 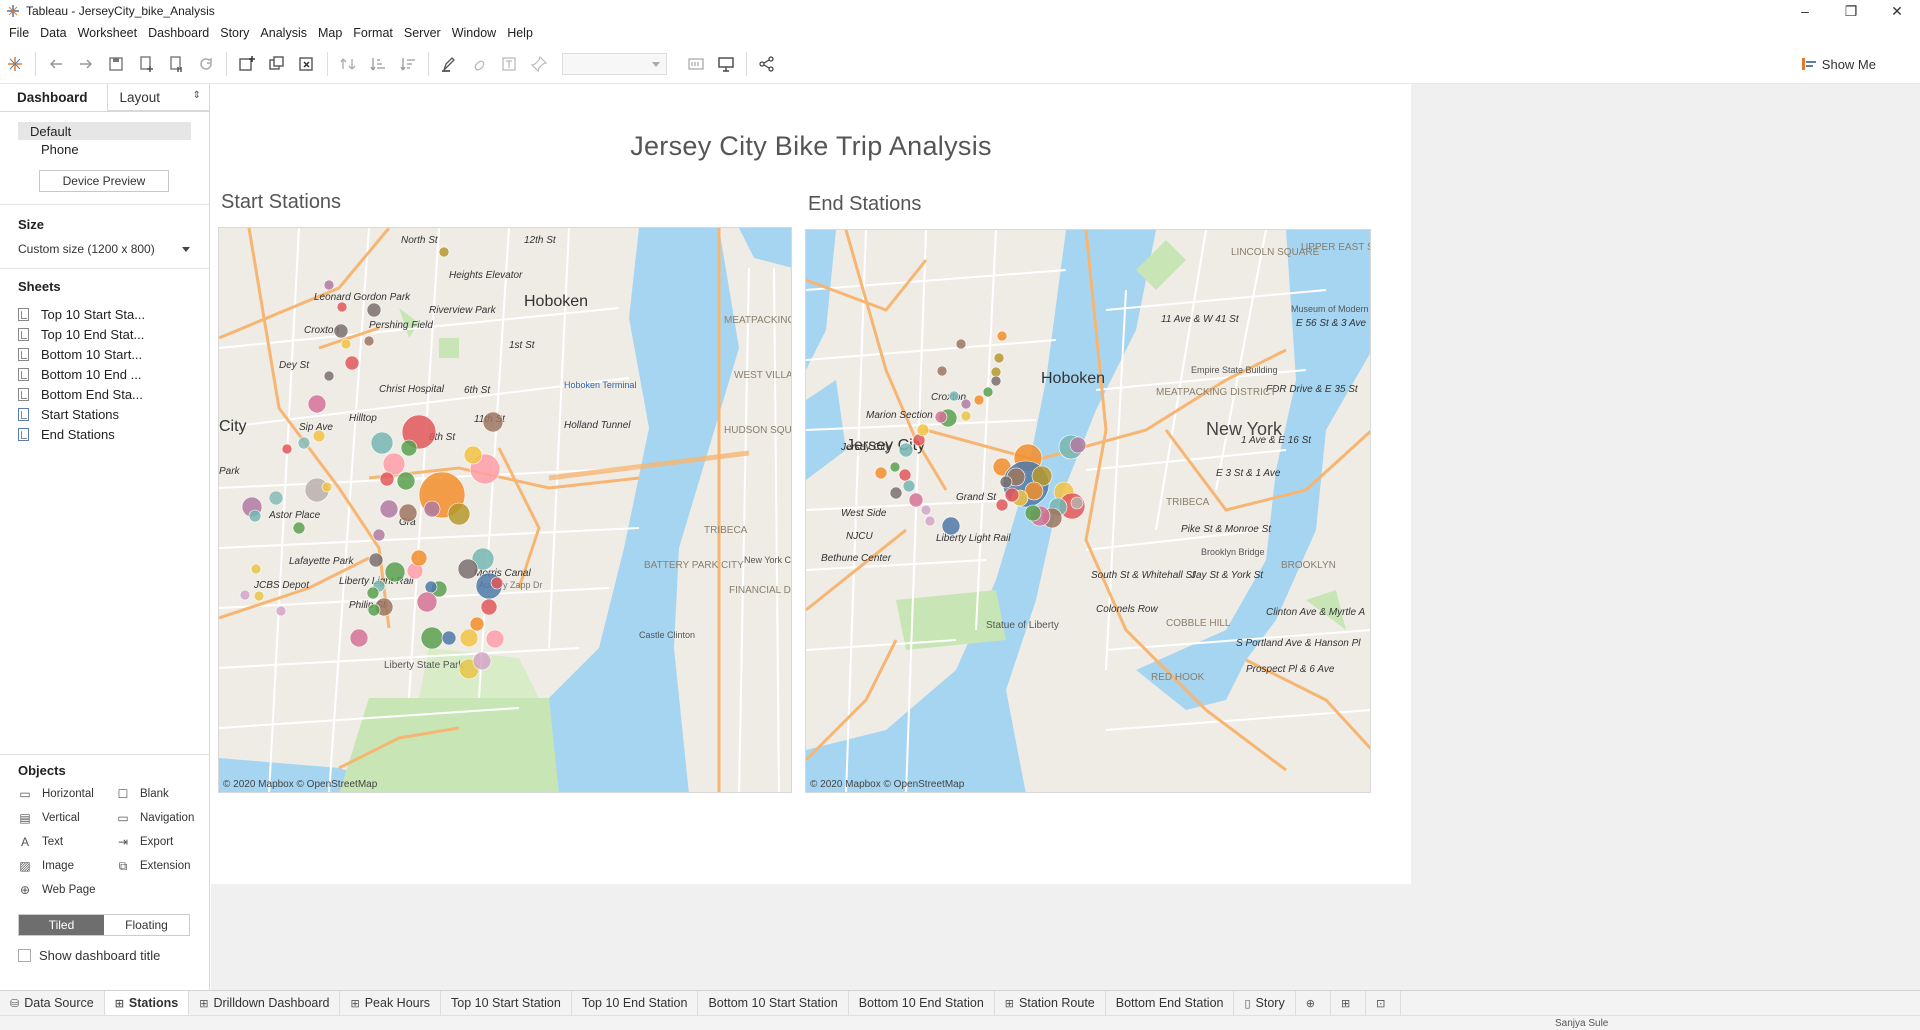 What do you see at coordinates (67, 794) in the screenshot?
I see `object-horizontal: ▭ Horizontal` at bounding box center [67, 794].